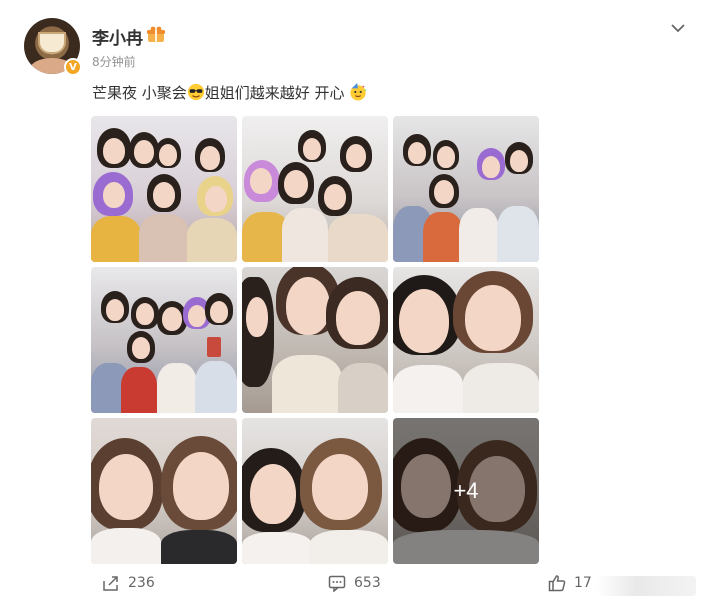 This screenshot has width=702, height=606. What do you see at coordinates (367, 583) in the screenshot?
I see `comment-count: 653` at bounding box center [367, 583].